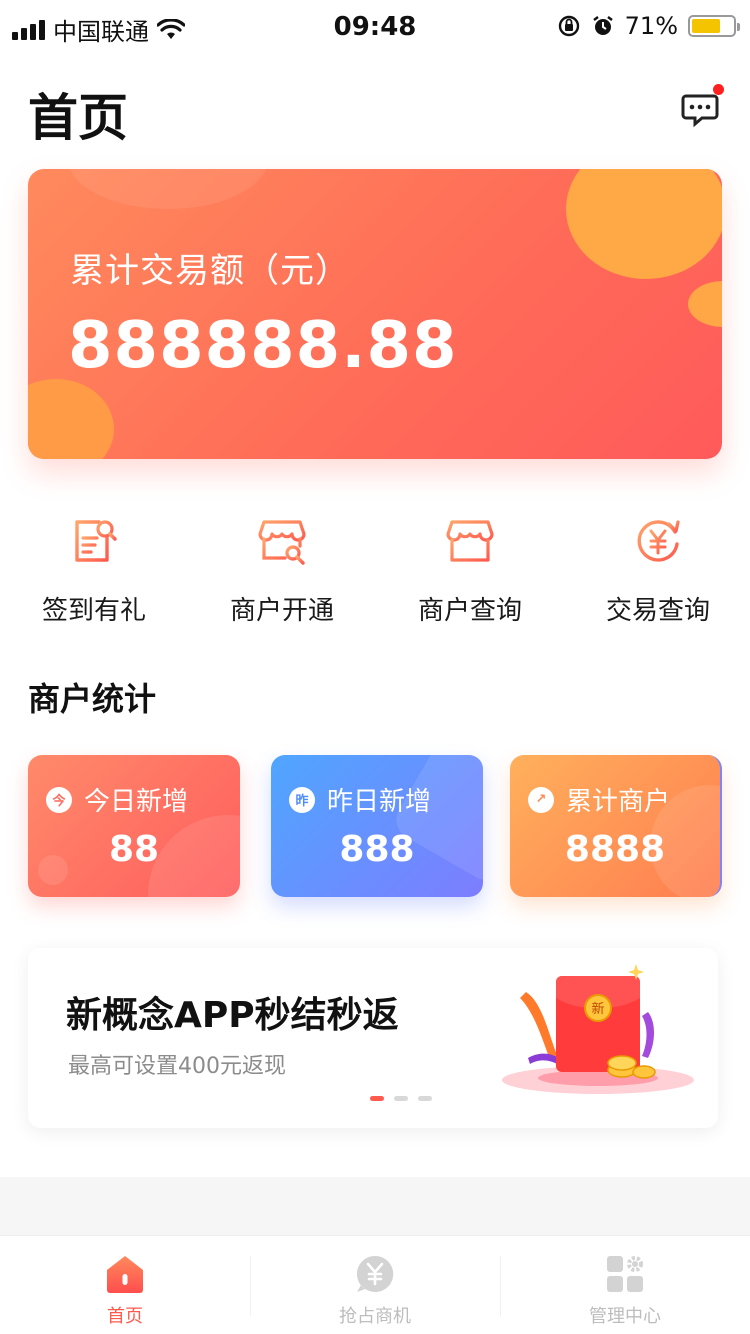 The height and width of the screenshot is (1334, 750). I want to click on total-transaction-label: 累计交易额（元）, so click(210, 271).